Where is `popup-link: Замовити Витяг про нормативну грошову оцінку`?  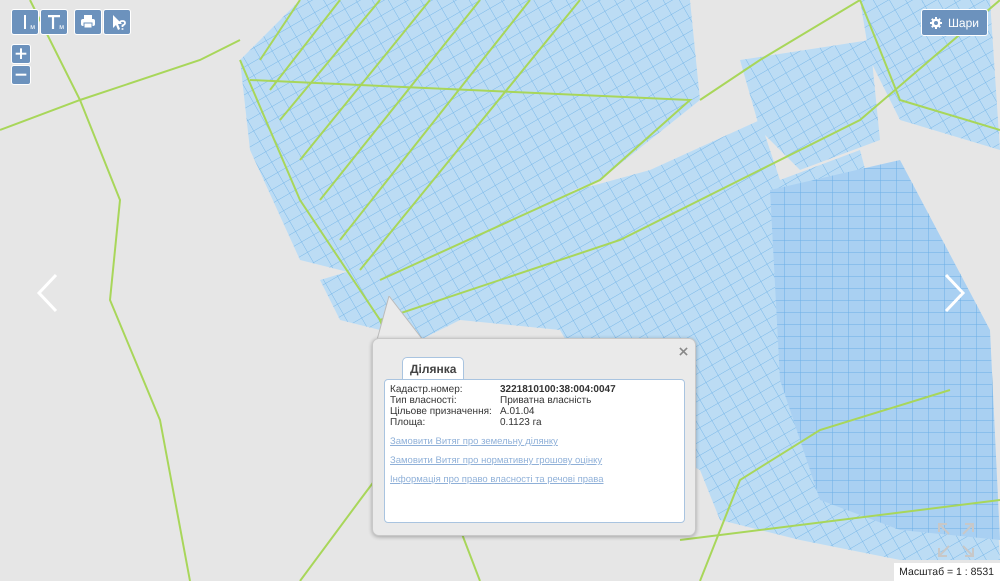 popup-link: Замовити Витяг про нормативну грошову оцінку is located at coordinates (496, 460).